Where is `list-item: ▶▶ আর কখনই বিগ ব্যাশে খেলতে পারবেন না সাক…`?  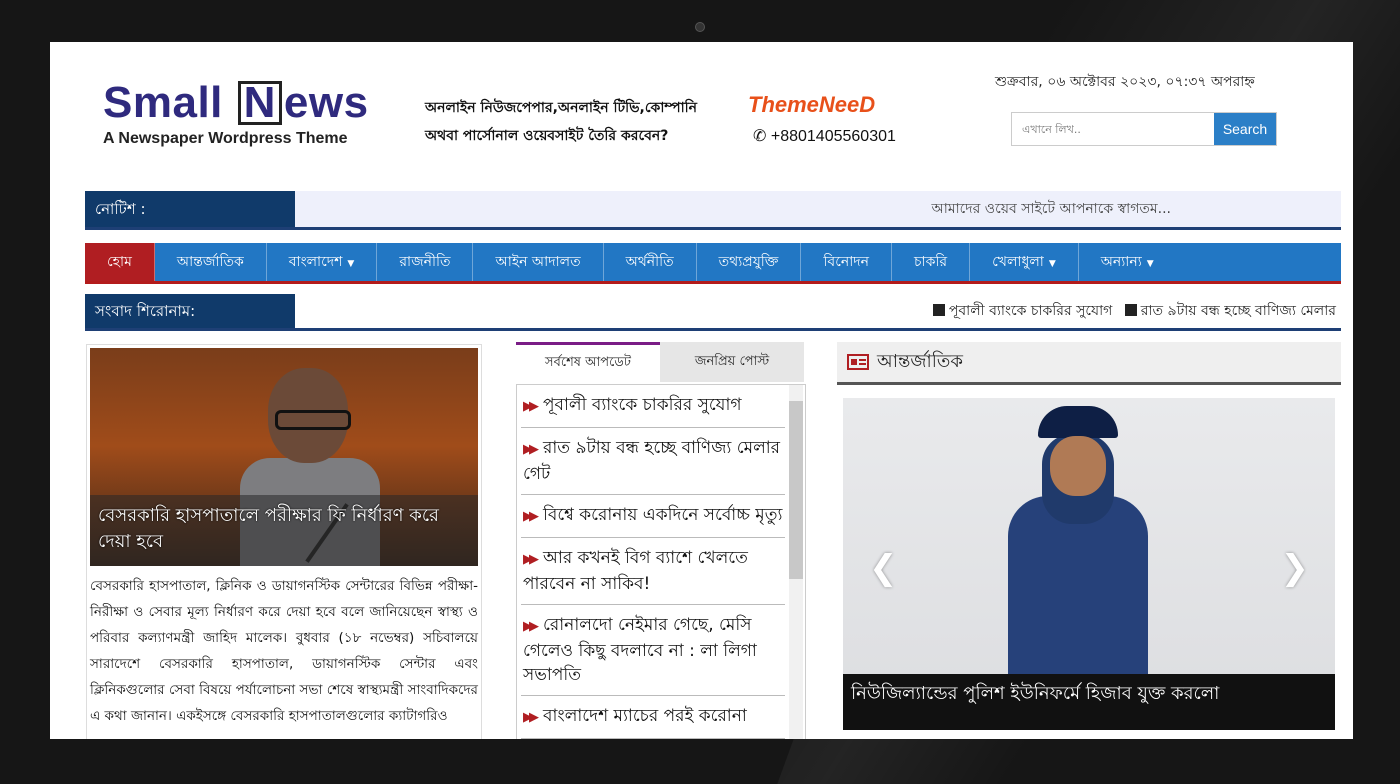
list-item: ▶▶ আর কখনই বিগ ব্যাশে খেলতে পারবেন না সাক… is located at coordinates (653, 571).